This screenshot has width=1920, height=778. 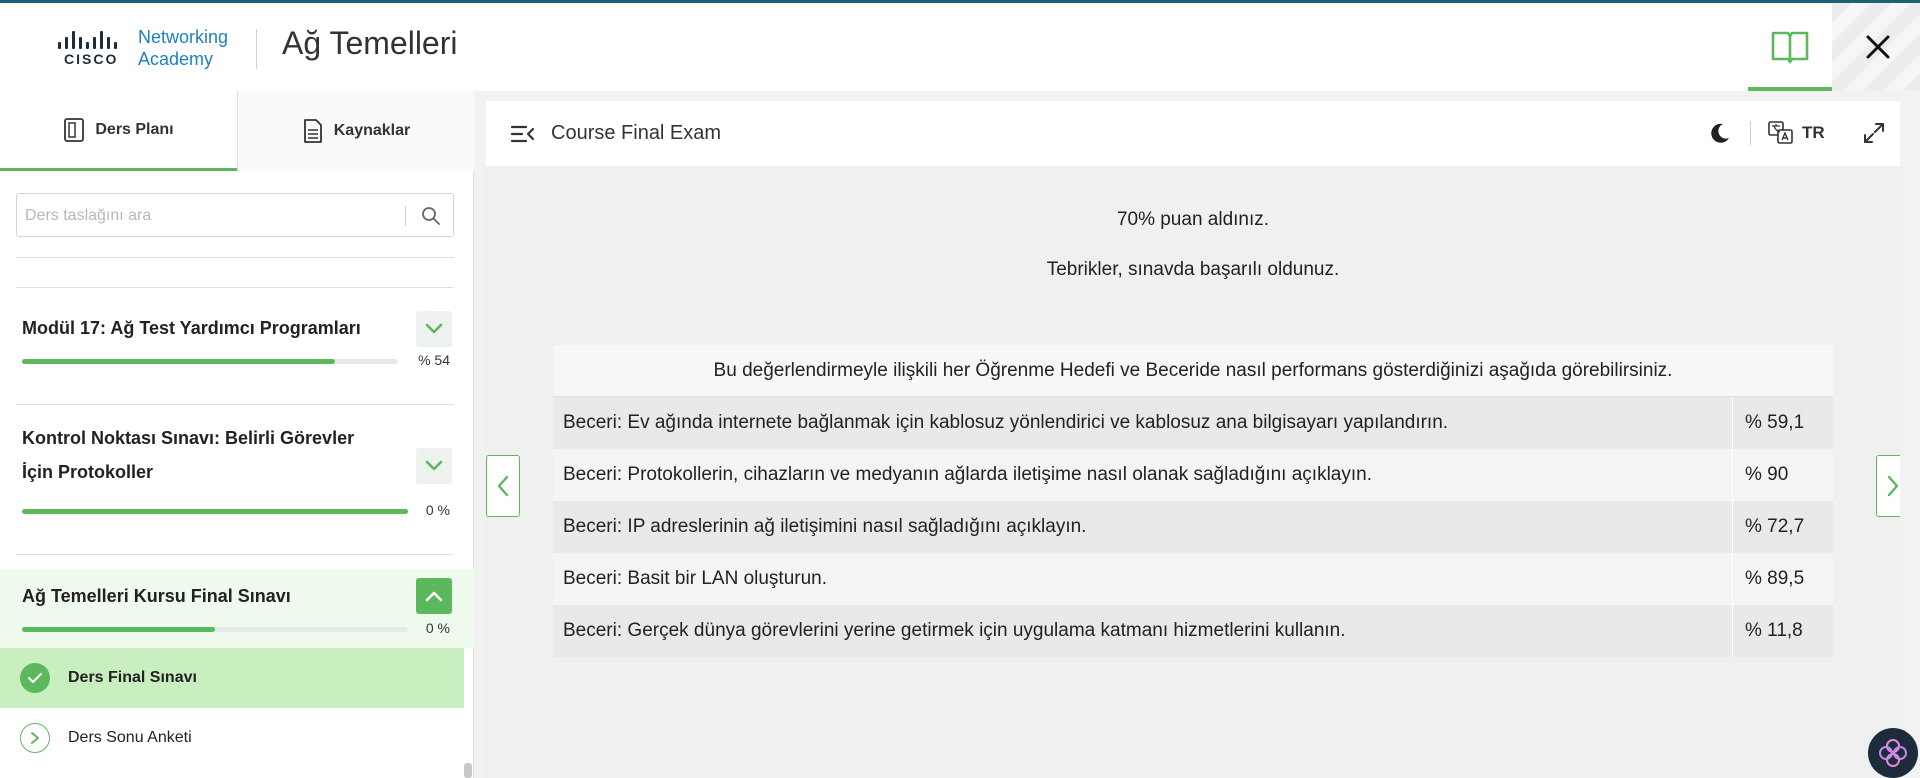 I want to click on collapse-button, so click(x=434, y=596).